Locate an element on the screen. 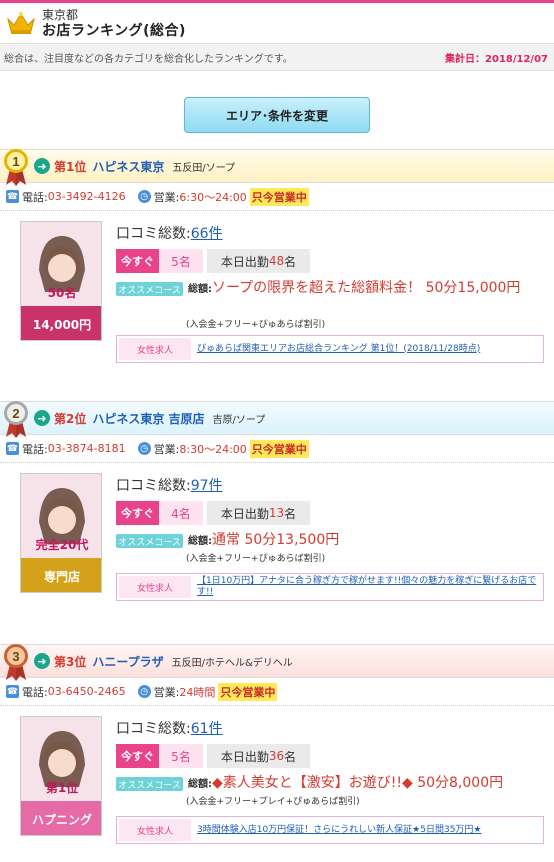 This screenshot has width=554, height=862. shop-info-row: ☎ 電話: 03-6450-2465 ◷ 営業: 24時間 只今営業中 is located at coordinates (277, 692).